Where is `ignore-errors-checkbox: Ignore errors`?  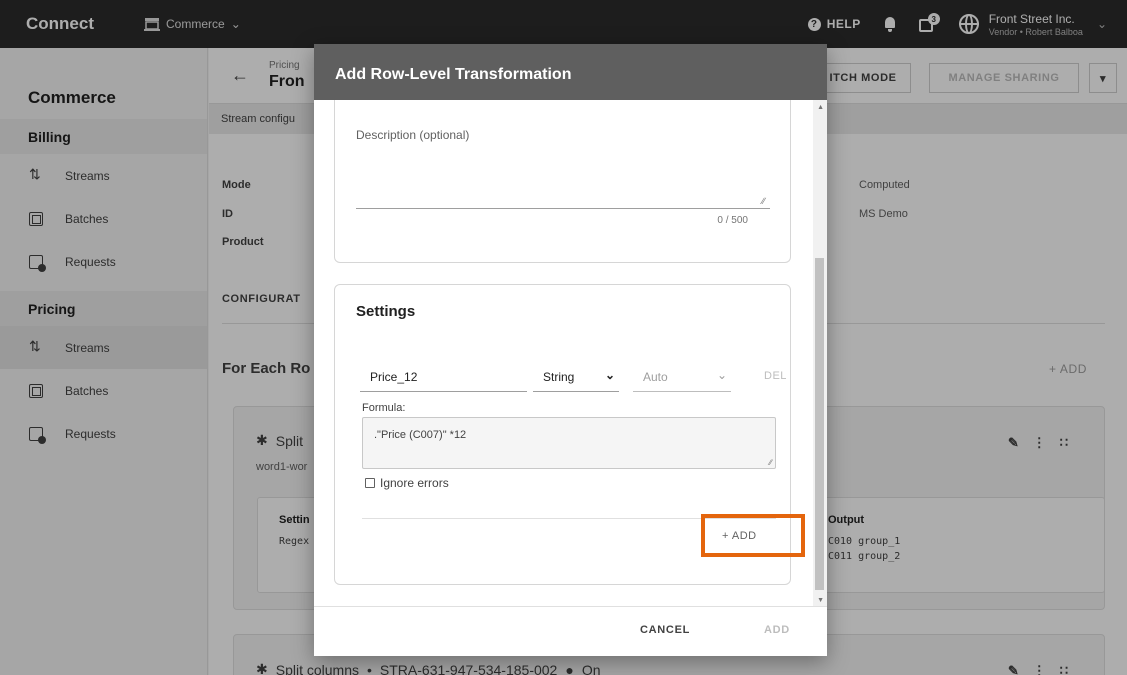
ignore-errors-checkbox: Ignore errors is located at coordinates (407, 483).